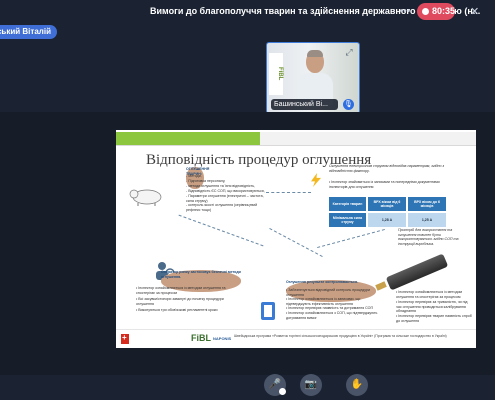 Image resolution: width=495 pixels, height=400 pixels. What do you see at coordinates (145, 197) in the screenshot?
I see `pig-illustration` at bounding box center [145, 197].